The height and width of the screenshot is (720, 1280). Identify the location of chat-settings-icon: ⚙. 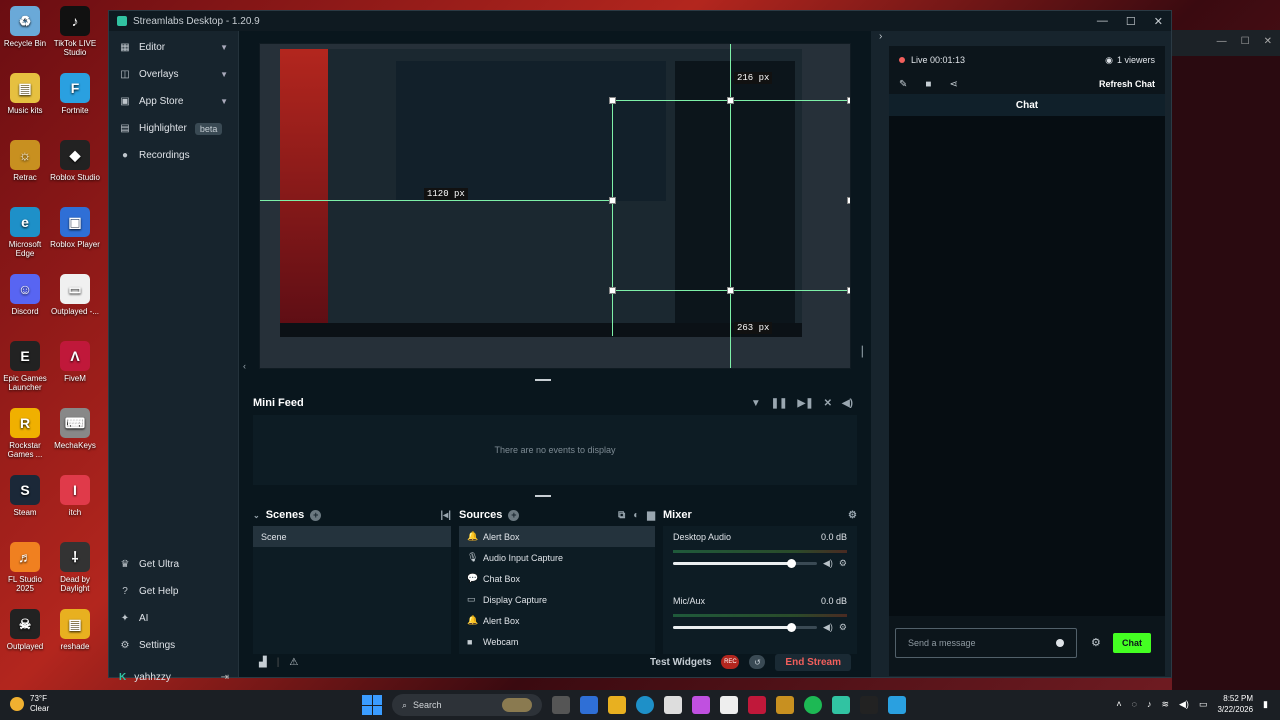
(1096, 642).